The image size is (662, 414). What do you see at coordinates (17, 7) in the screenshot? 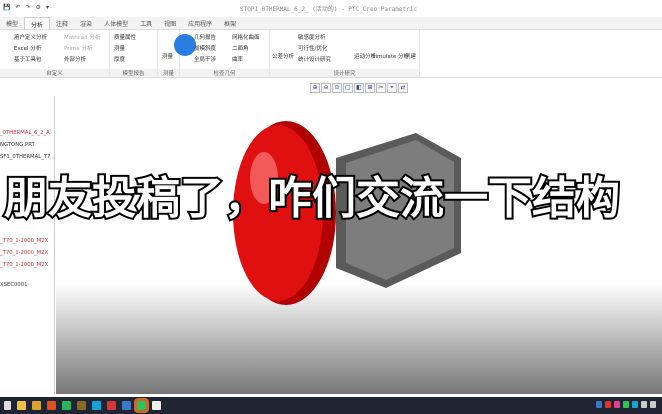
I see `undo-icon: ↶` at bounding box center [17, 7].